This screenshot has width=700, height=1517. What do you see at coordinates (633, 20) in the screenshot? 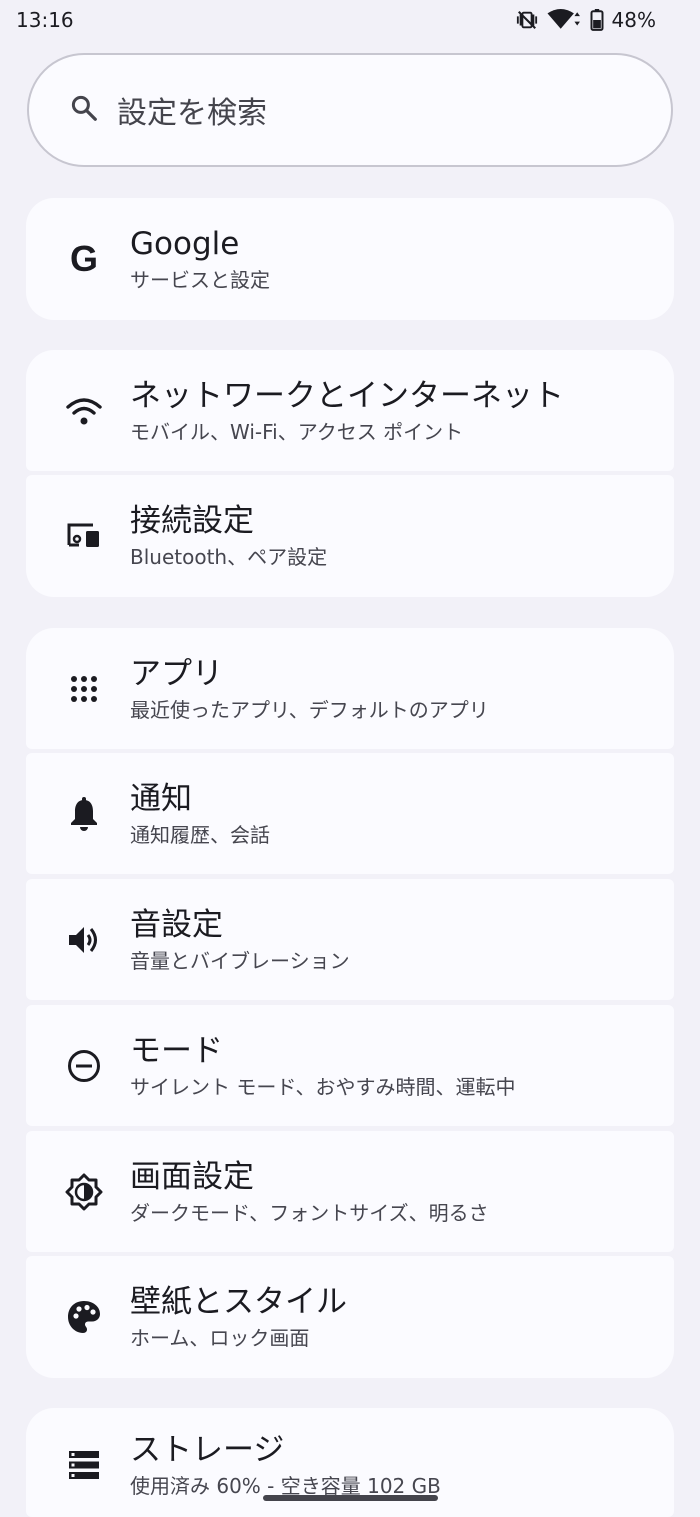
I see `battery-percent: 48%` at bounding box center [633, 20].